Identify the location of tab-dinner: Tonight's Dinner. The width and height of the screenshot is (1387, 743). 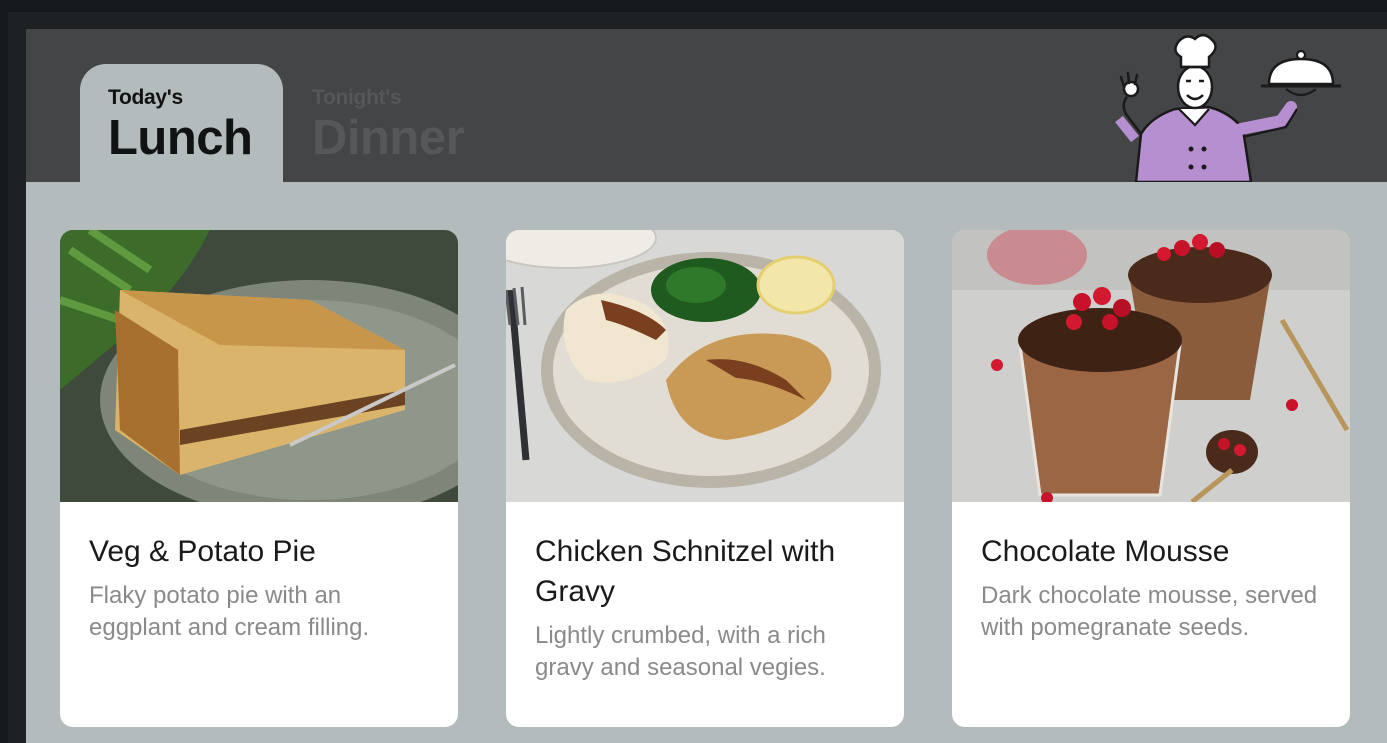
(395, 123).